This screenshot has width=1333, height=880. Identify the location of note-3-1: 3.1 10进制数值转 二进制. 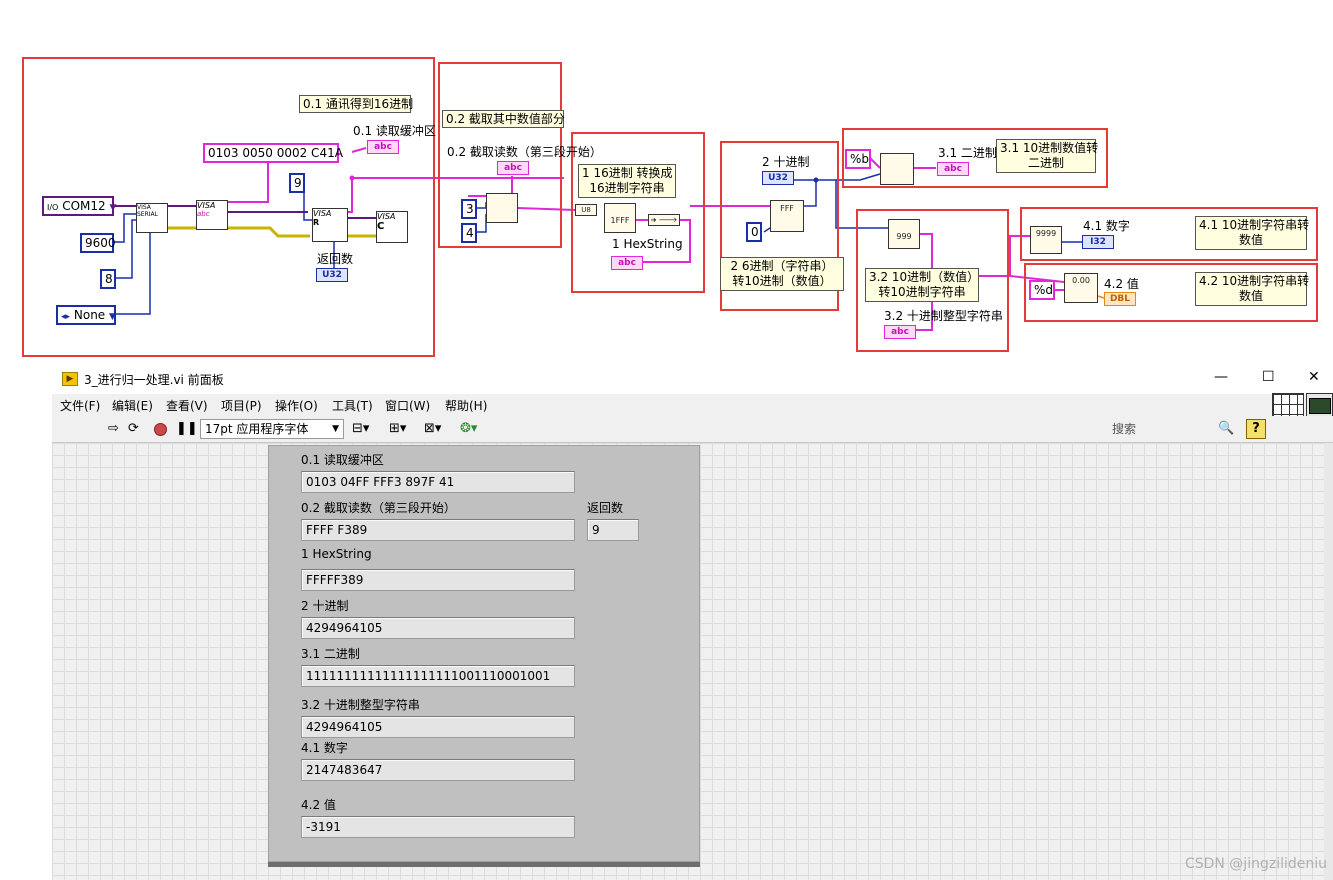
(1047, 156).